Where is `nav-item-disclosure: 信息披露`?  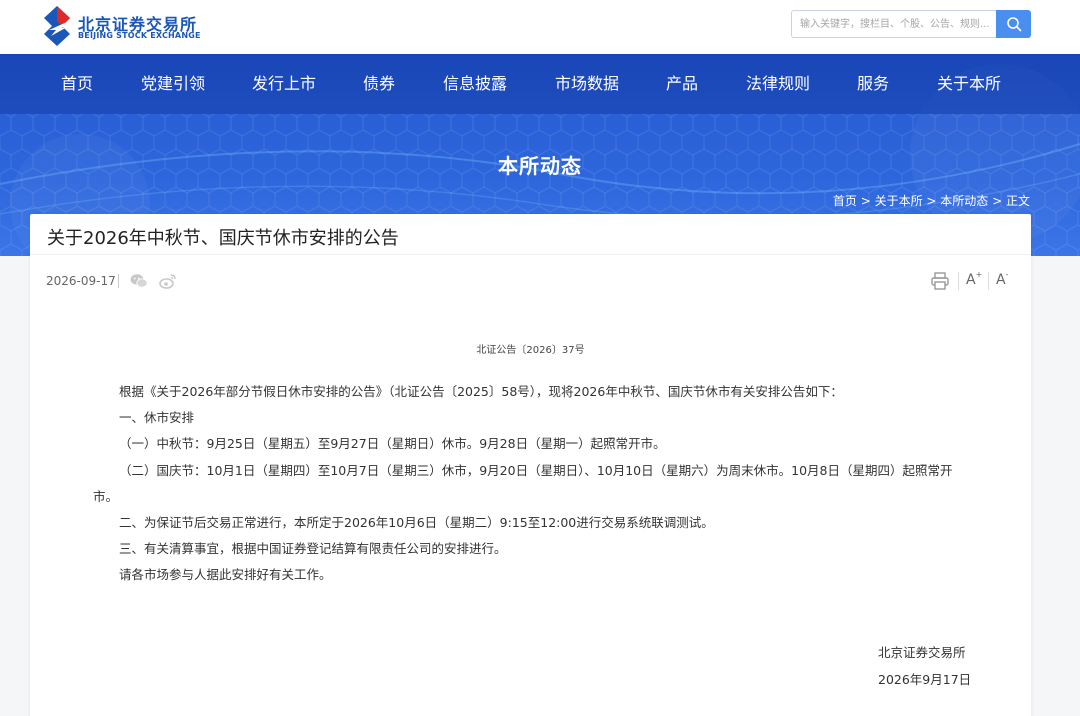
nav-item-disclosure: 信息披露 is located at coordinates (475, 84).